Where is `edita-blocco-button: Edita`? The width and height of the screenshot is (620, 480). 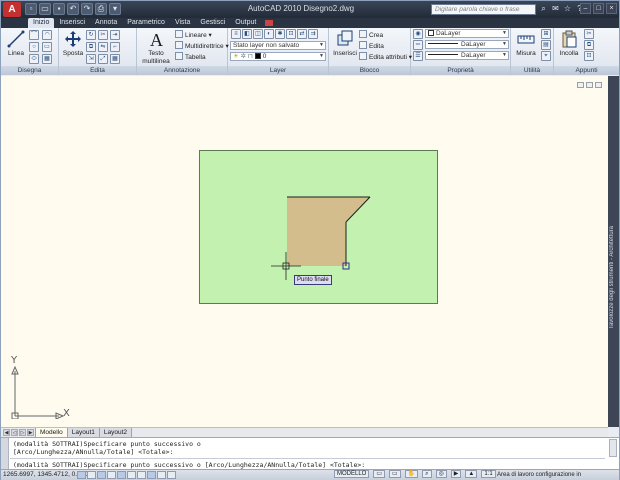 edita-blocco-button: Edita is located at coordinates (371, 46).